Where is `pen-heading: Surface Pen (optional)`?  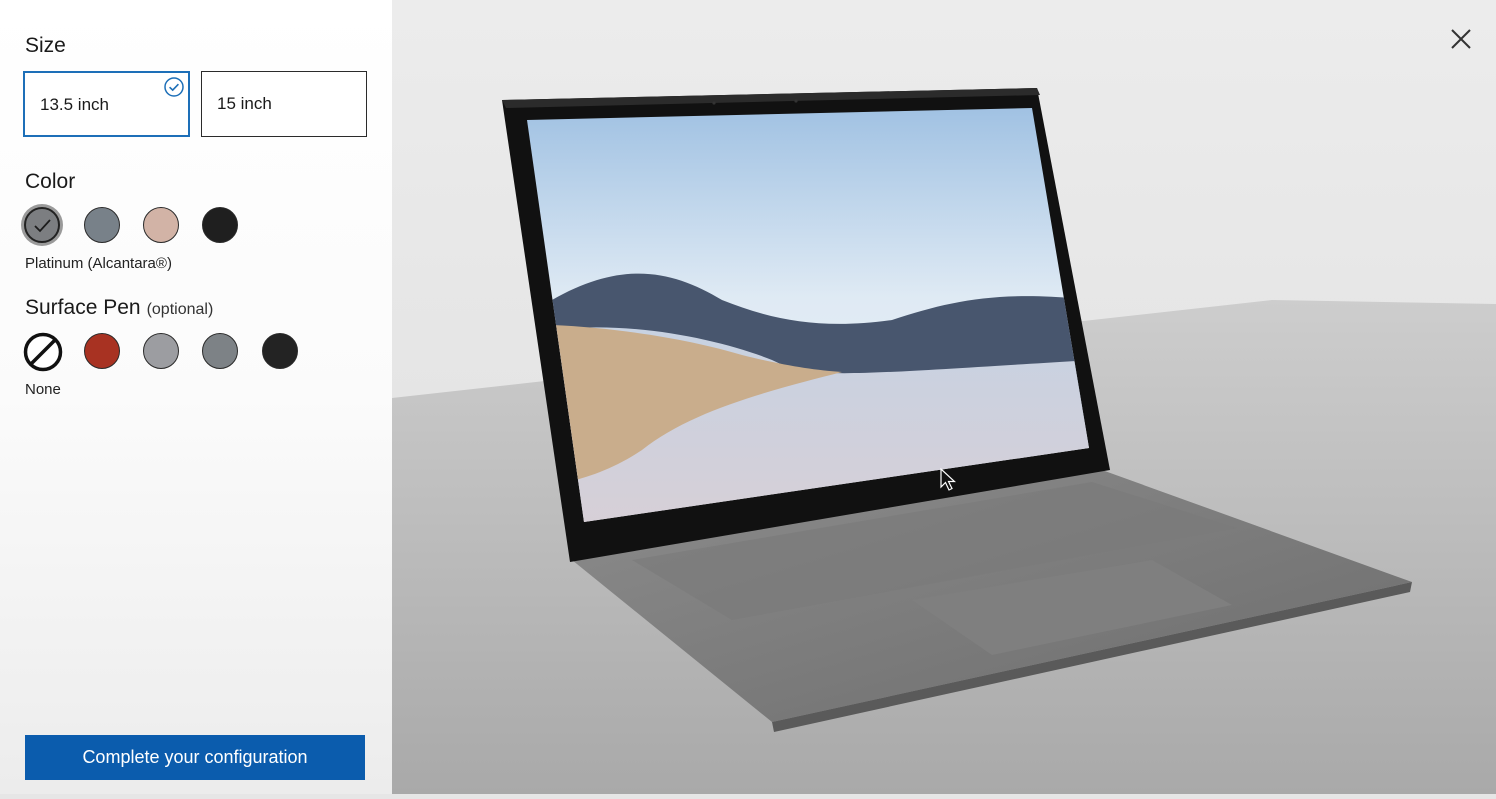
pen-heading: Surface Pen (optional) is located at coordinates (119, 308).